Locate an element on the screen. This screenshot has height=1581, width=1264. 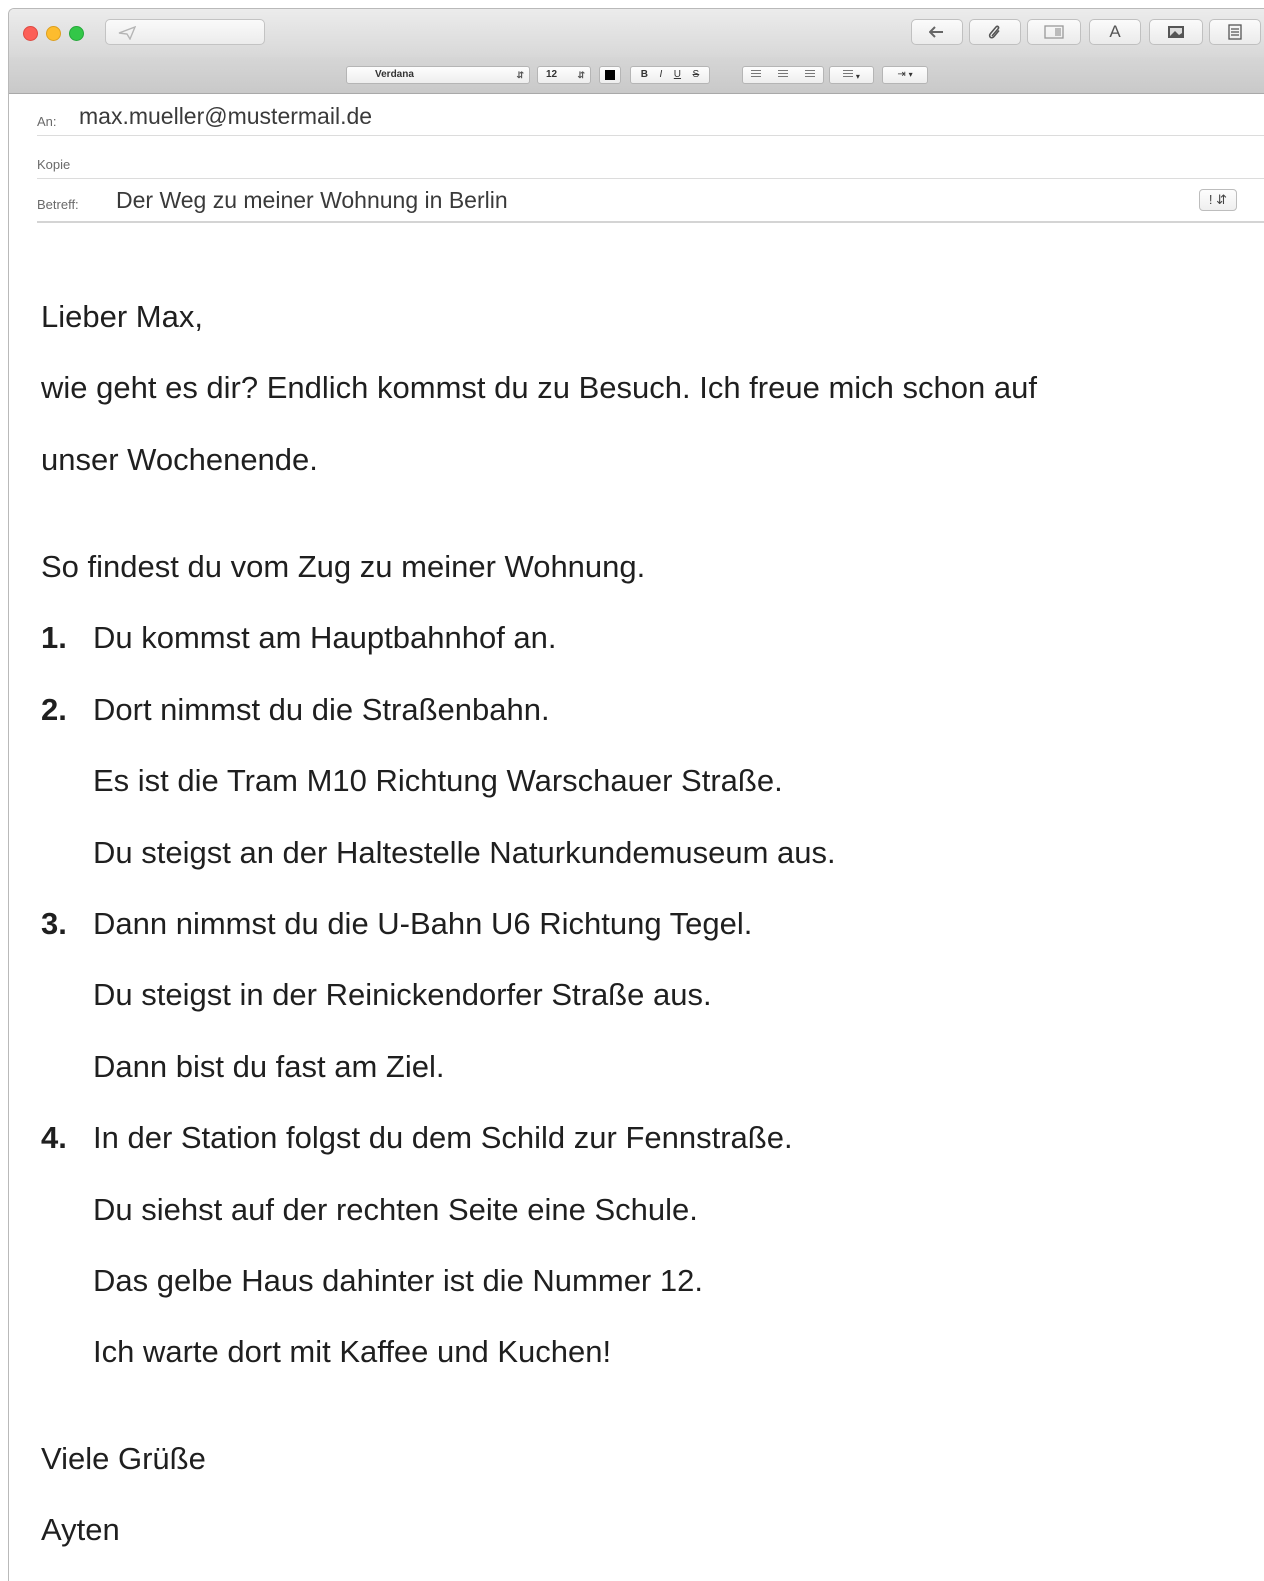
header-fields-icon is located at coordinates (1054, 32).